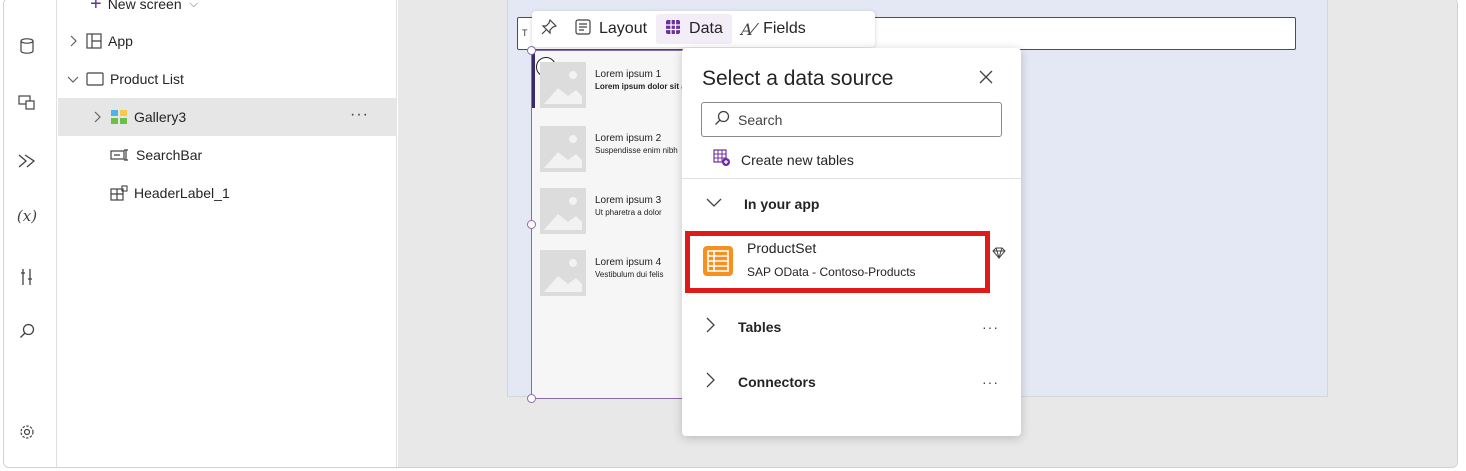 The image size is (1466, 471). What do you see at coordinates (169, 155) in the screenshot?
I see `tree-item-label: SearchBar` at bounding box center [169, 155].